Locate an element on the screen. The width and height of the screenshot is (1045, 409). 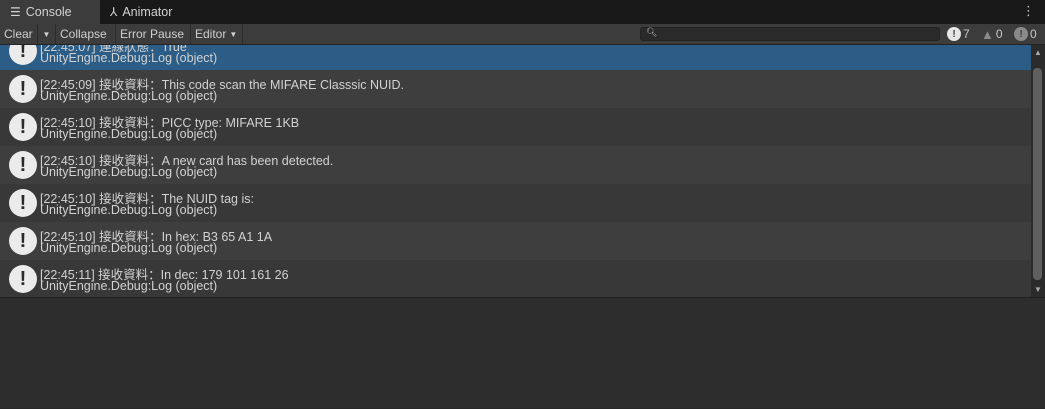
scroll-up-arrow-icon: ▲ is located at coordinates (1038, 52).